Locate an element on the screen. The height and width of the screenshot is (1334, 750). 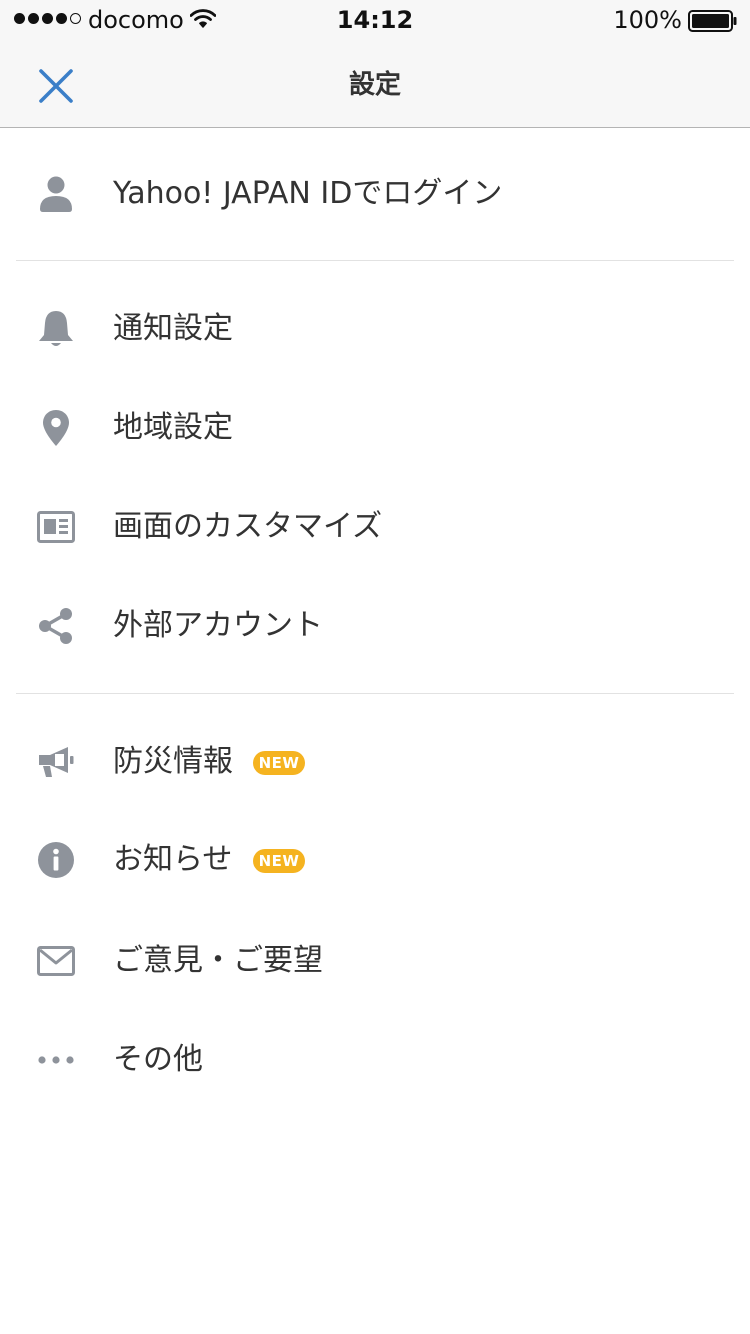
menu-item-label: 画面のカスタマイズ is located at coordinates (248, 526).